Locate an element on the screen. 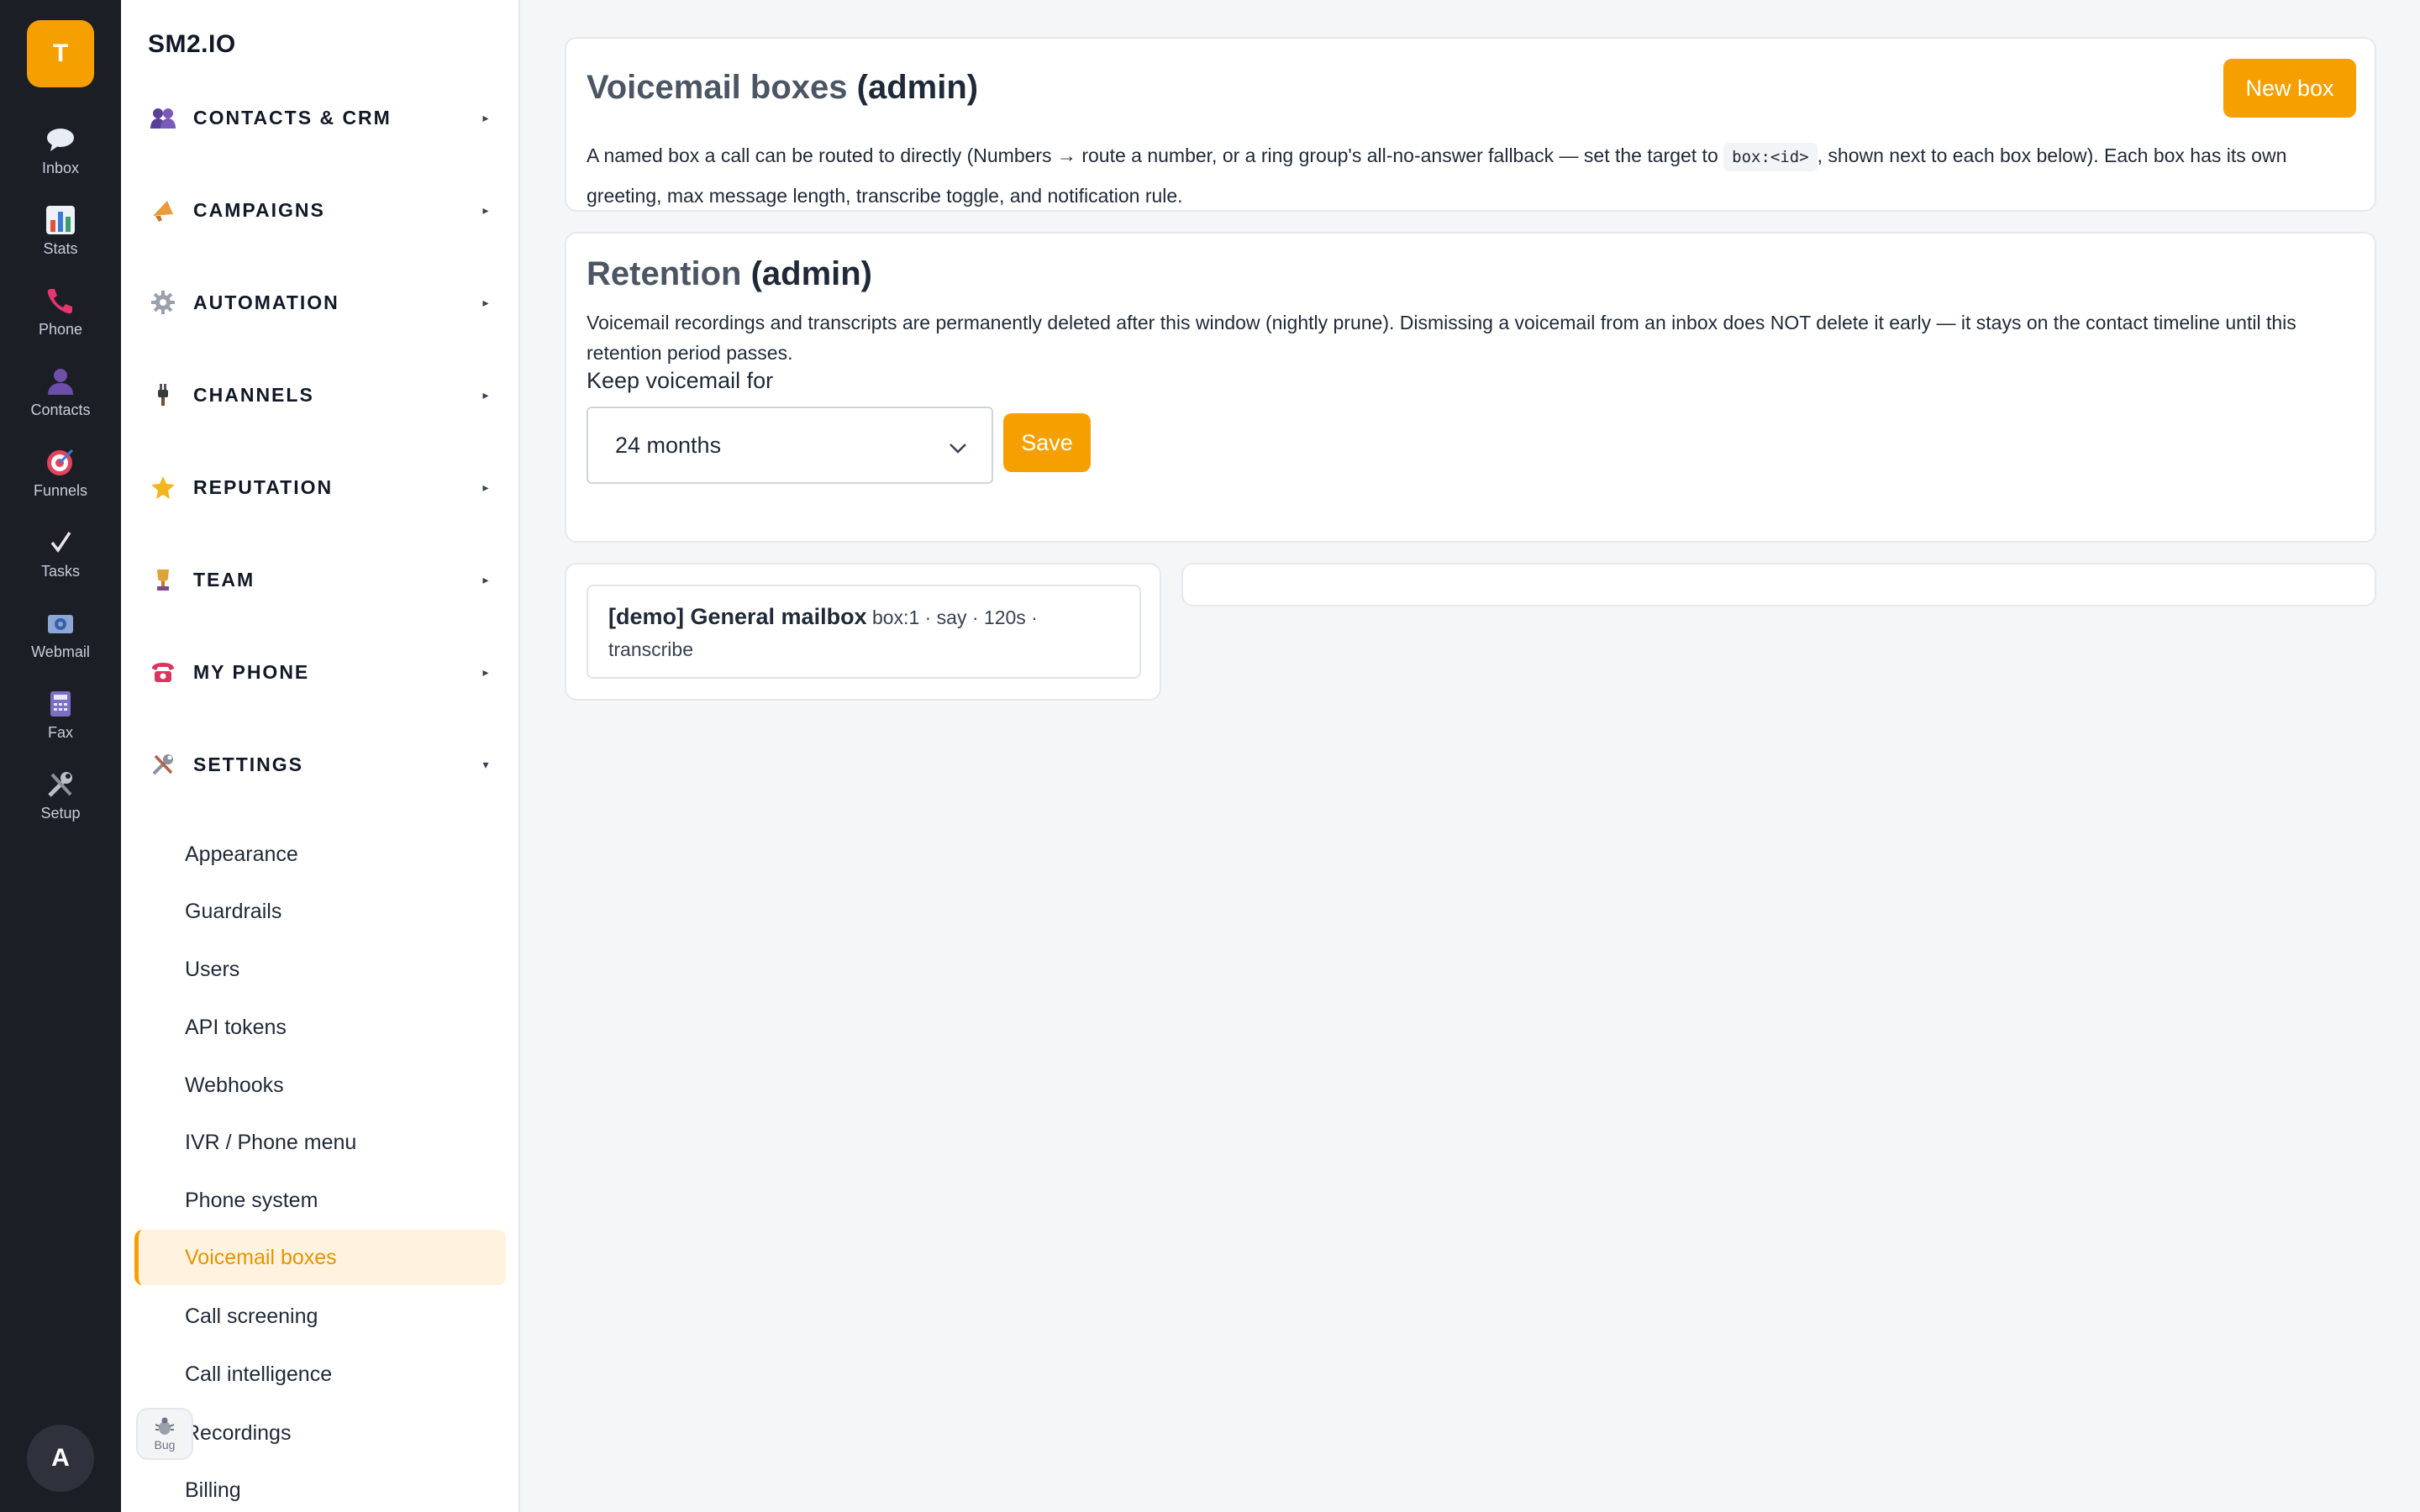  rail-item-setup: Setup is located at coordinates (60, 804).